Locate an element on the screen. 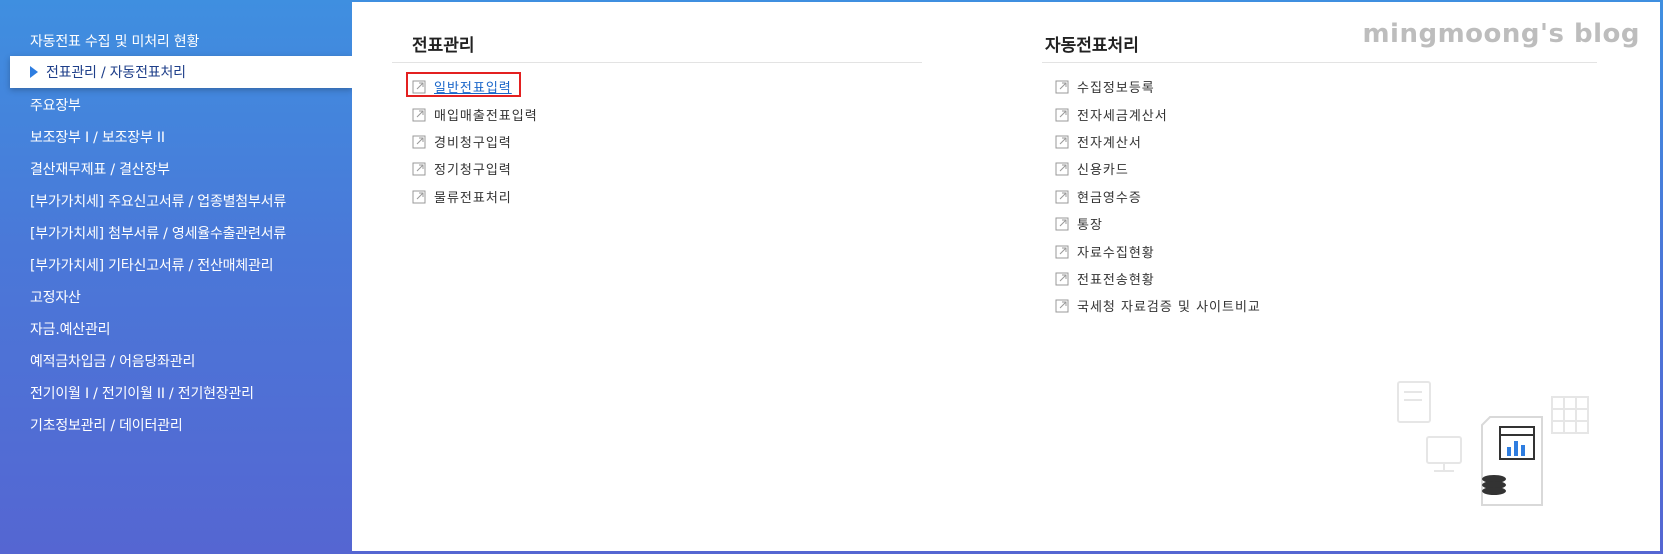 The height and width of the screenshot is (554, 1663). sidebar-item-deposits-bills: 예적금차입금 / 어음당좌관리 is located at coordinates (112, 361).